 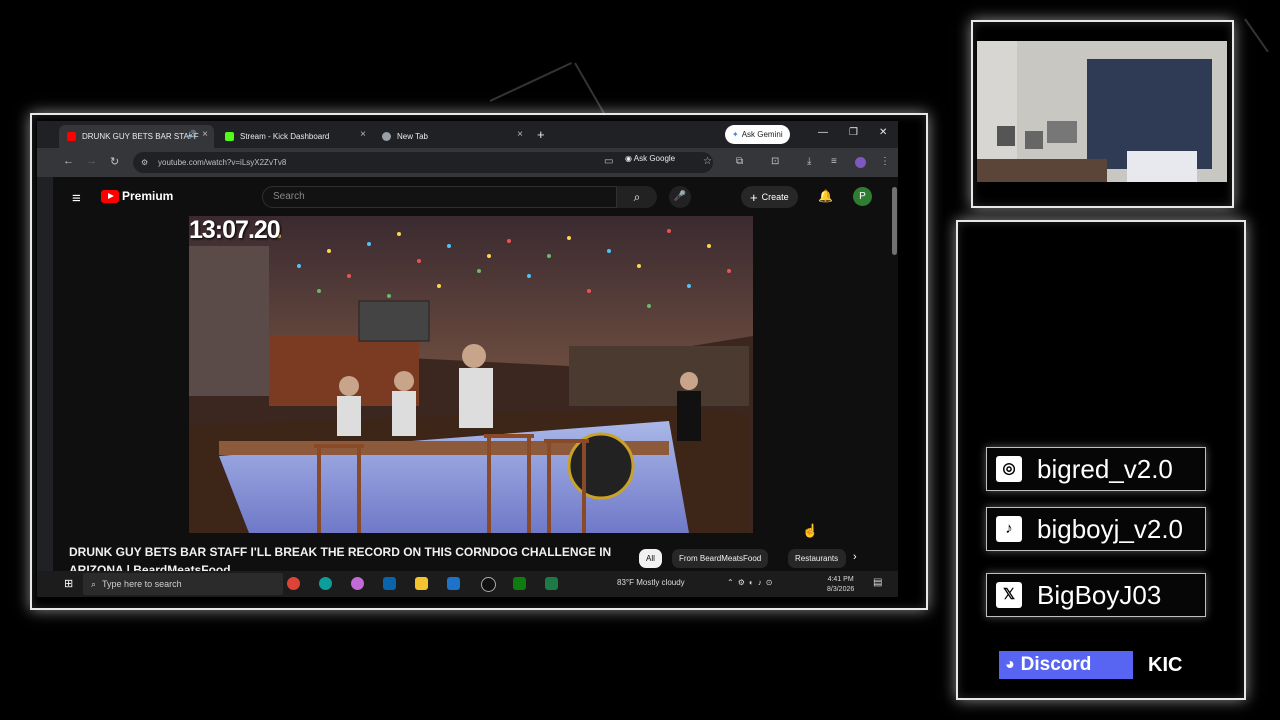 I want to click on mouse-cursor-icon: ☝, so click(x=810, y=530).